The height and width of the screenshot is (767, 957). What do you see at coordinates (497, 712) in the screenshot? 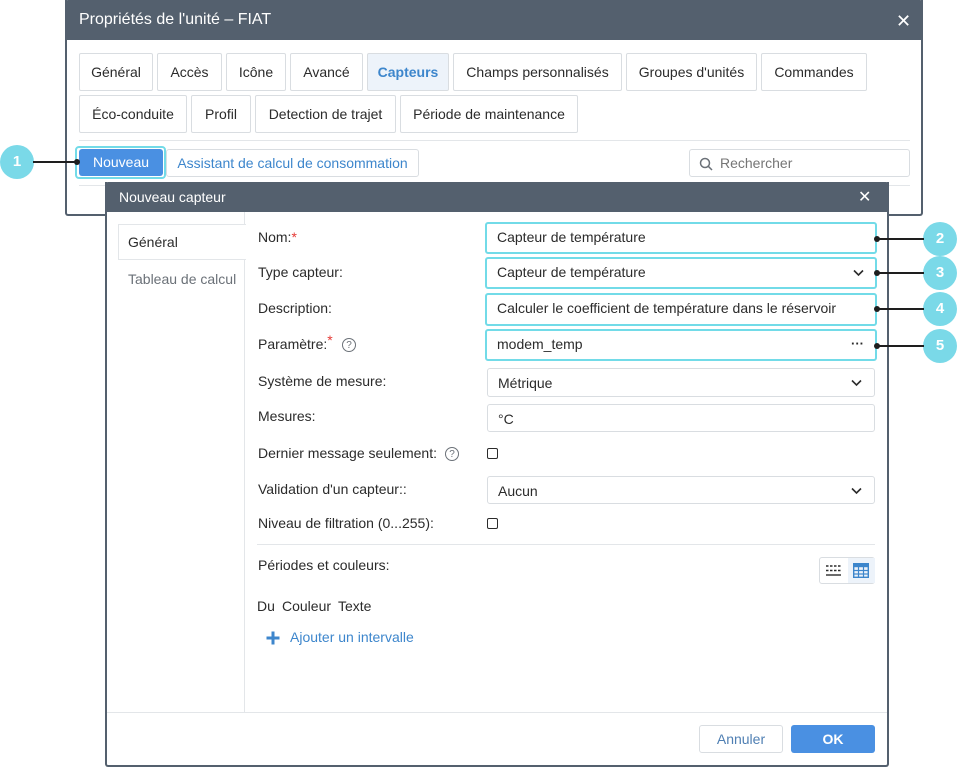
I see `footer-divider` at bounding box center [497, 712].